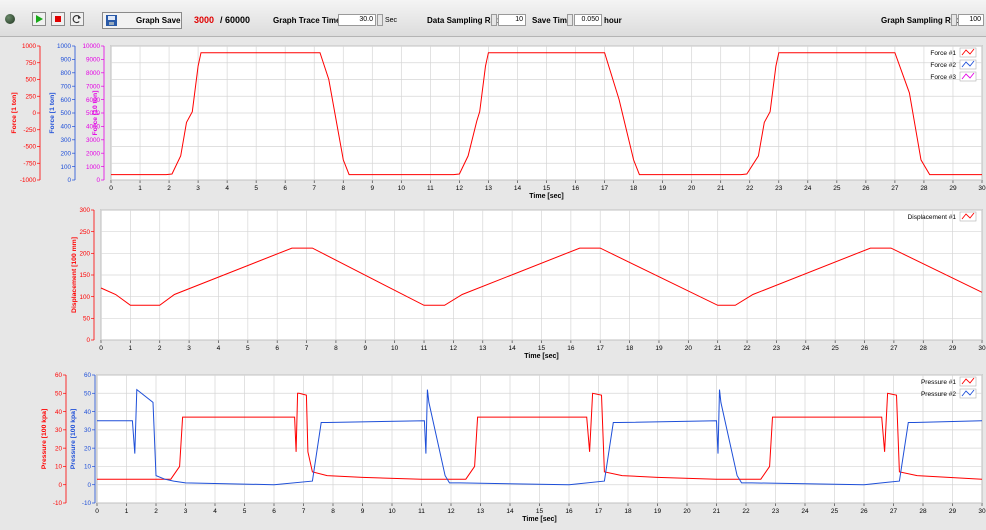  I want to click on y-tick-label: 3000, so click(93, 140).